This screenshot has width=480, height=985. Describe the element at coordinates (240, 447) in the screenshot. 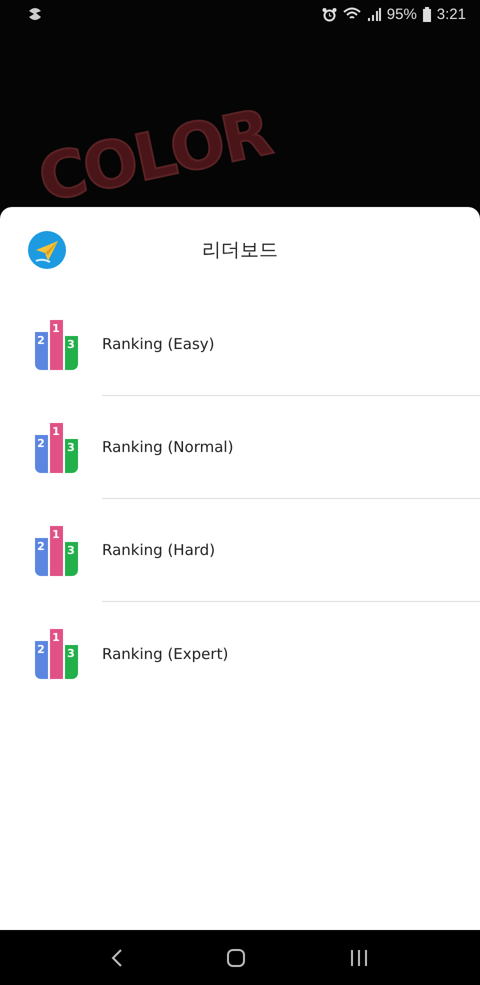

I see `leaderboard-item: 2 1 3 Ranking (Normal)` at that location.